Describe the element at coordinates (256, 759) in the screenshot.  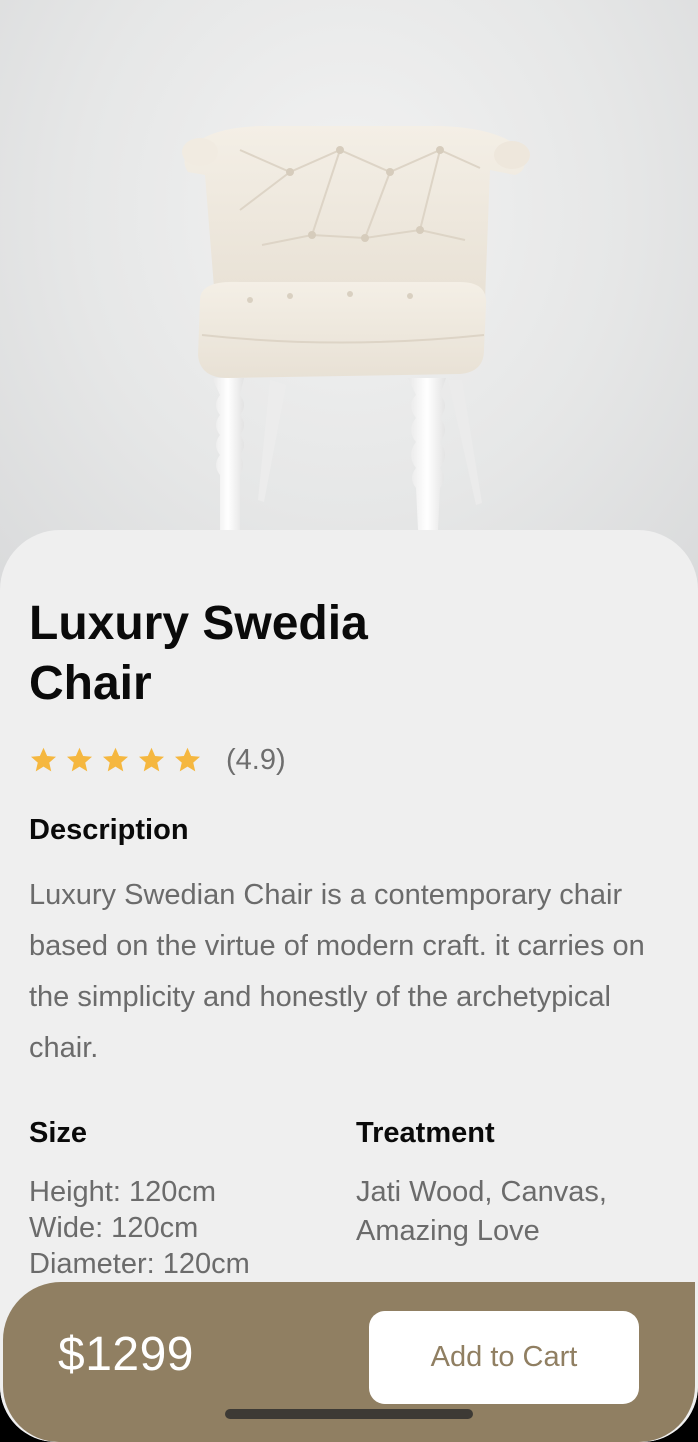
I see `rating-value: (4.9)` at that location.